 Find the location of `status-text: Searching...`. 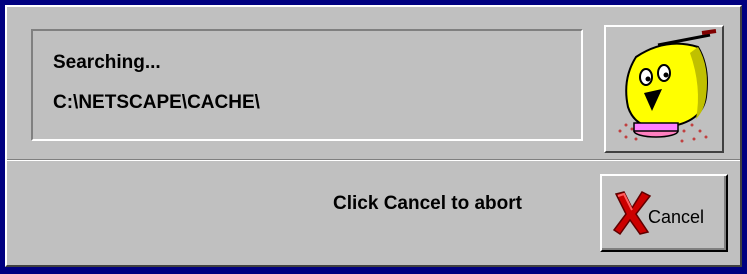

status-text: Searching... is located at coordinates (107, 62).